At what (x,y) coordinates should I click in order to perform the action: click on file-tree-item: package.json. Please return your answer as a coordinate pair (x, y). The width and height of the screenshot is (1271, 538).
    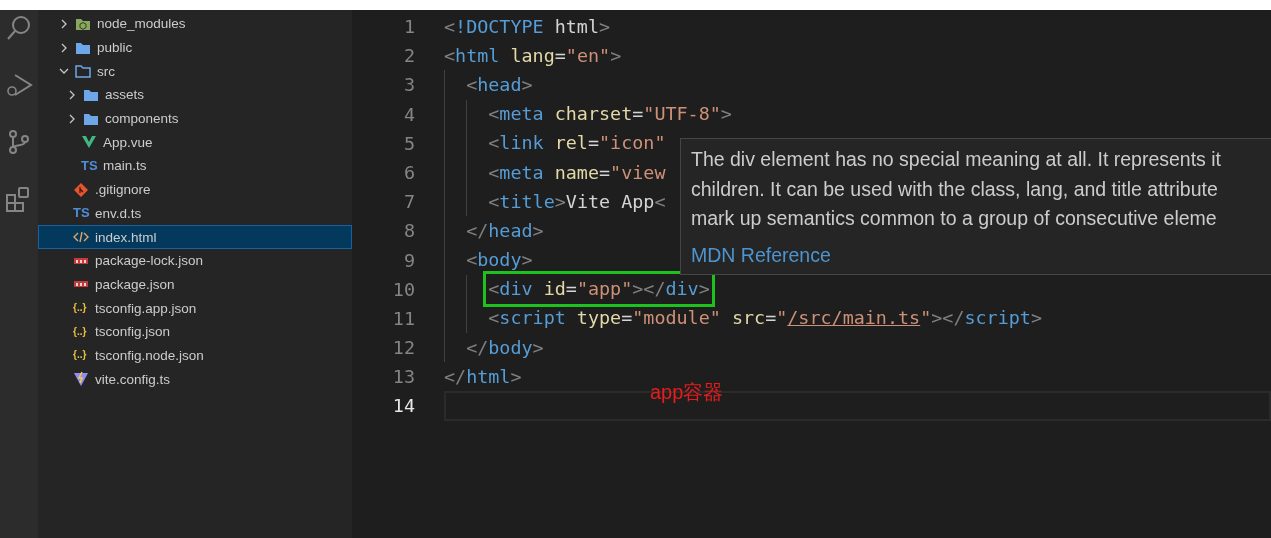
    Looking at the image, I should click on (195, 284).